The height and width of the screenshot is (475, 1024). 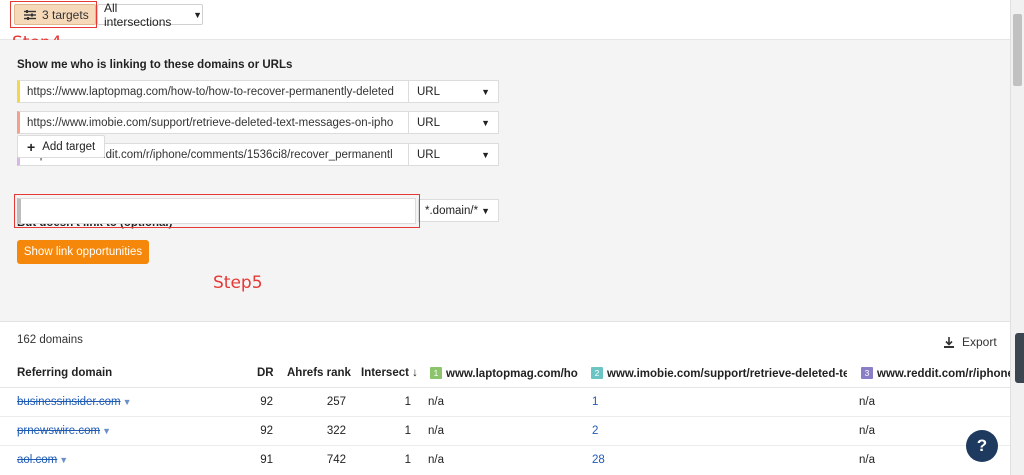 What do you see at coordinates (454, 91) in the screenshot?
I see `target-mode-select-1: URL ▼` at bounding box center [454, 91].